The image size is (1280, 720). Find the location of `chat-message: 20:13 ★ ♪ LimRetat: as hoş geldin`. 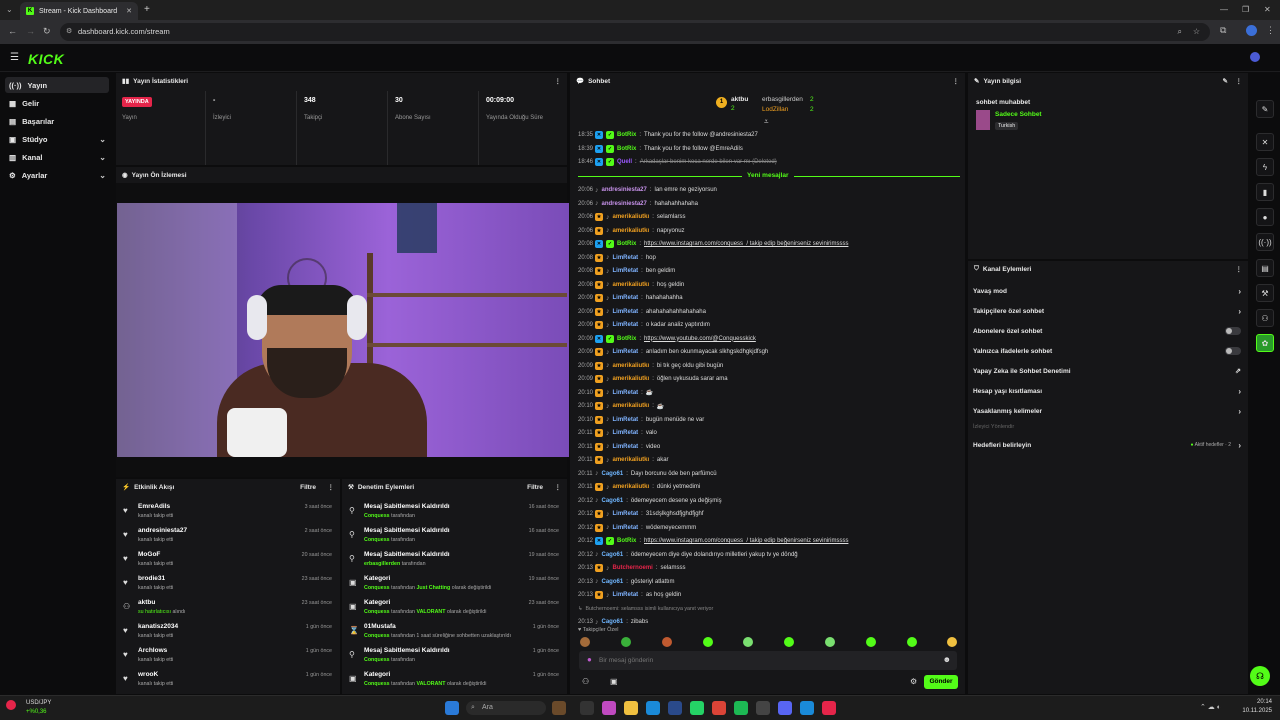

chat-message: 20:13 ★ ♪ LimRetat: as hoş geldin is located at coordinates (768, 595).